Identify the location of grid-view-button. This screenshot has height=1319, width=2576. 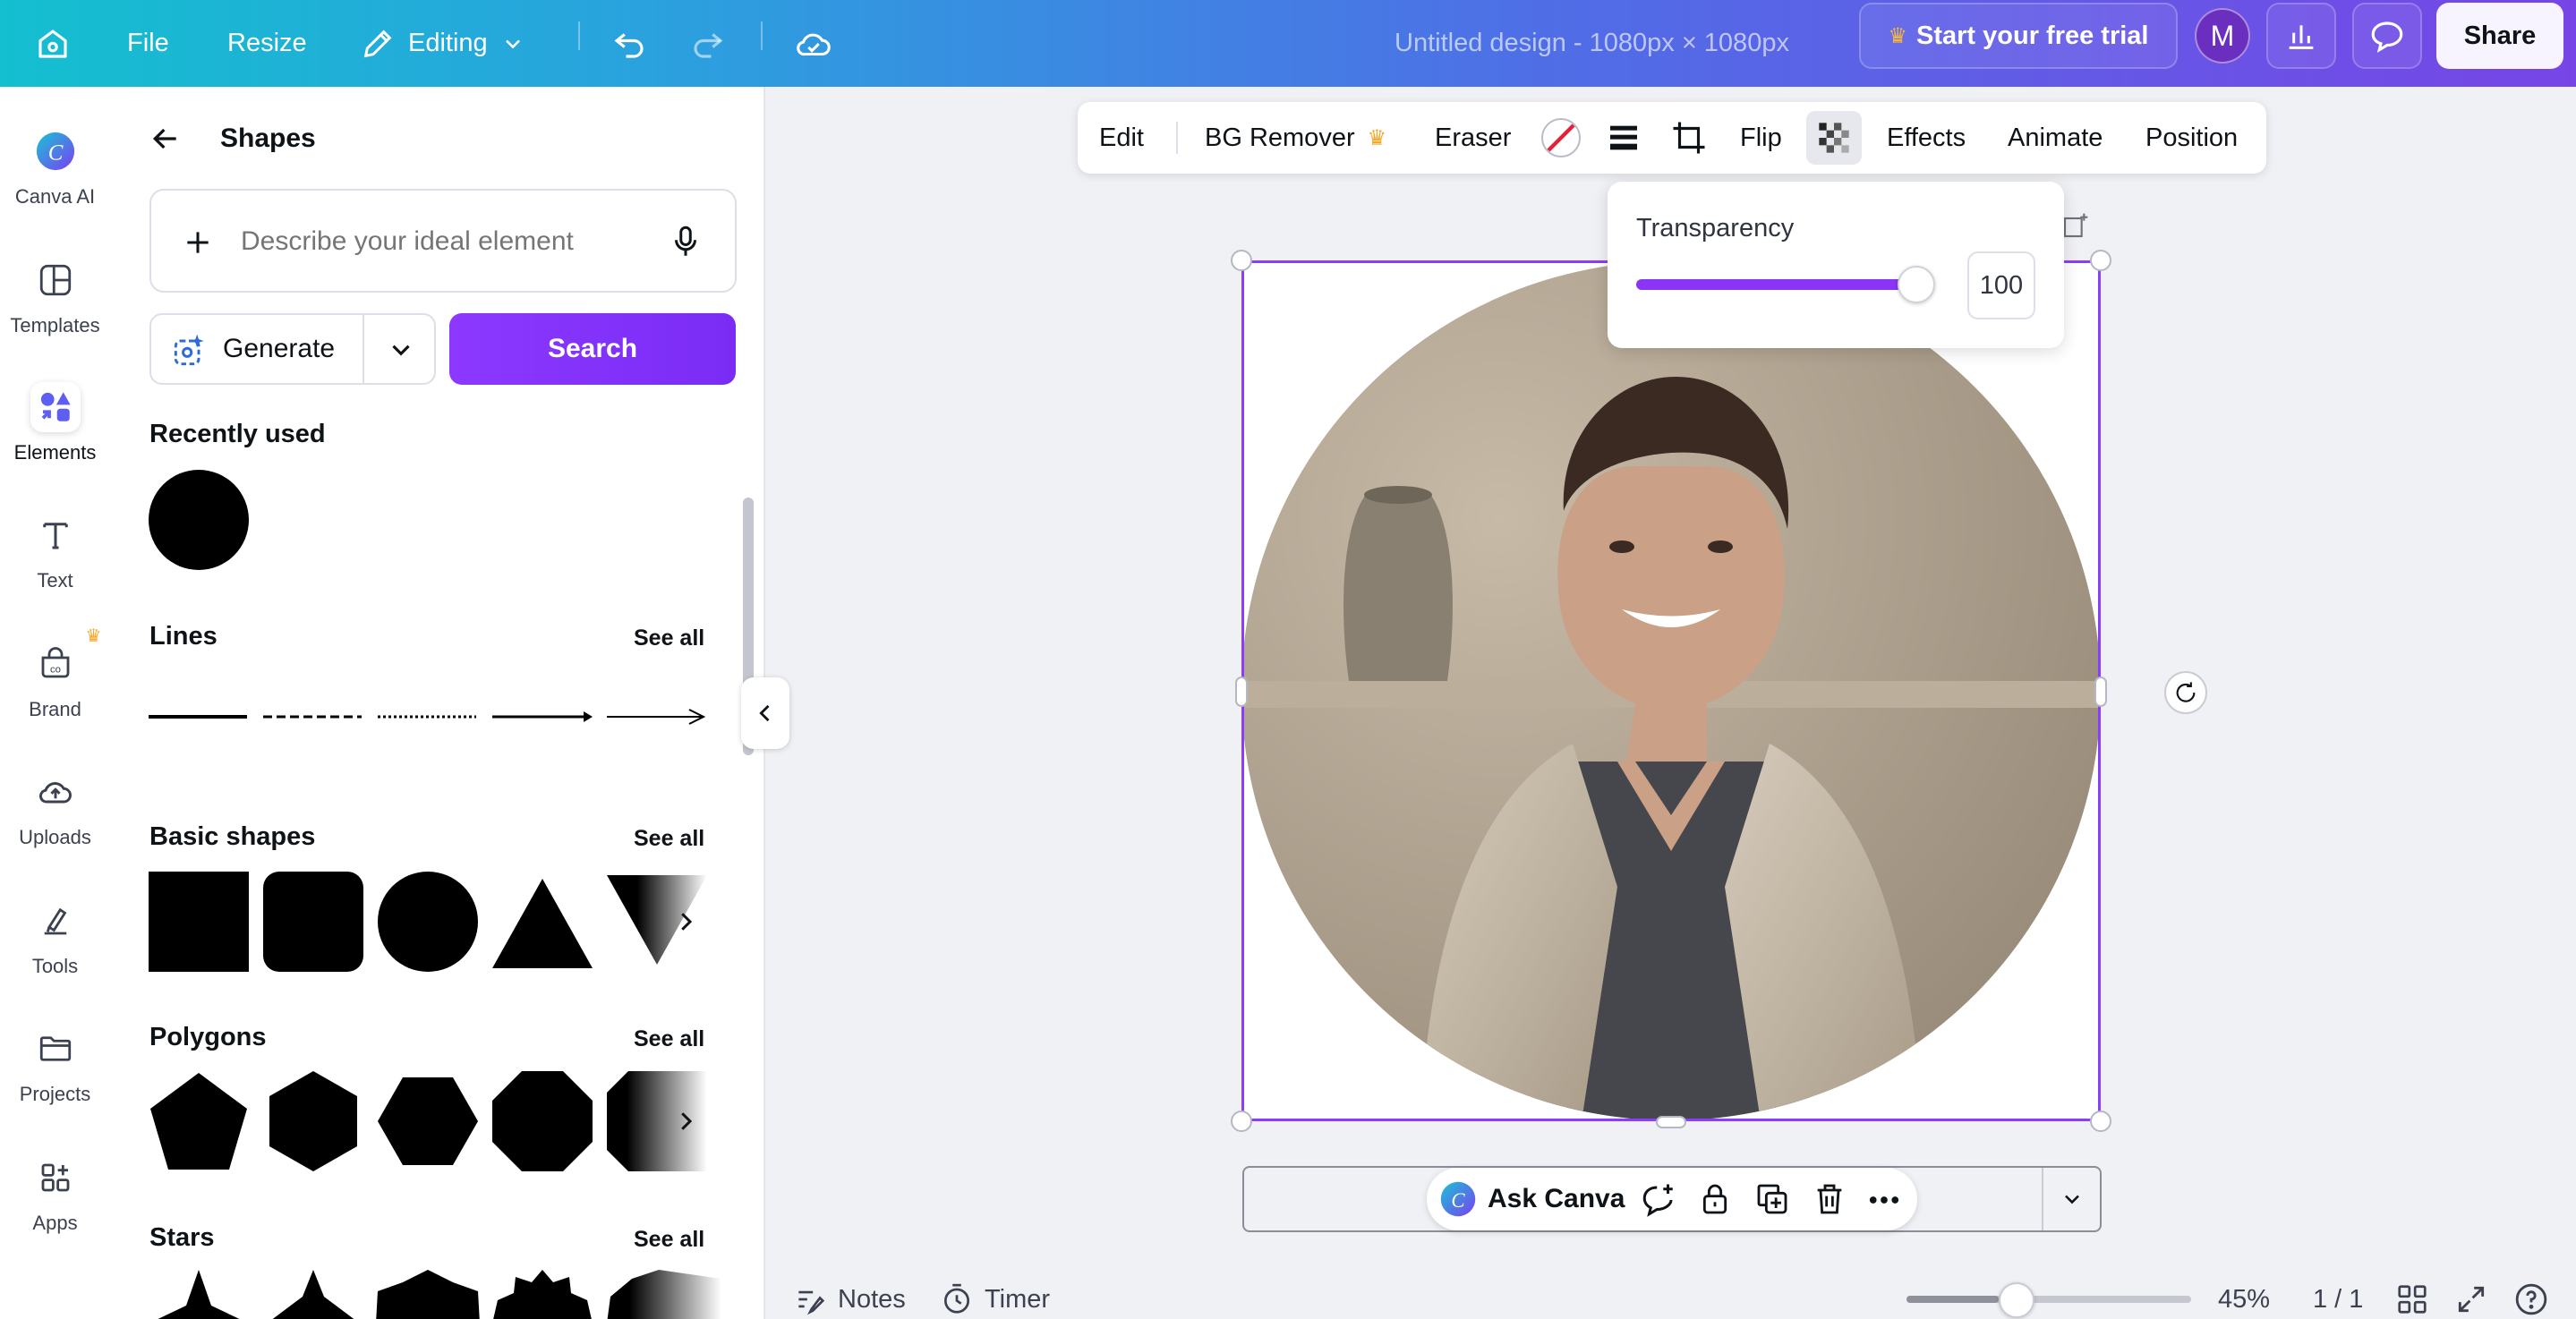
(2412, 1298).